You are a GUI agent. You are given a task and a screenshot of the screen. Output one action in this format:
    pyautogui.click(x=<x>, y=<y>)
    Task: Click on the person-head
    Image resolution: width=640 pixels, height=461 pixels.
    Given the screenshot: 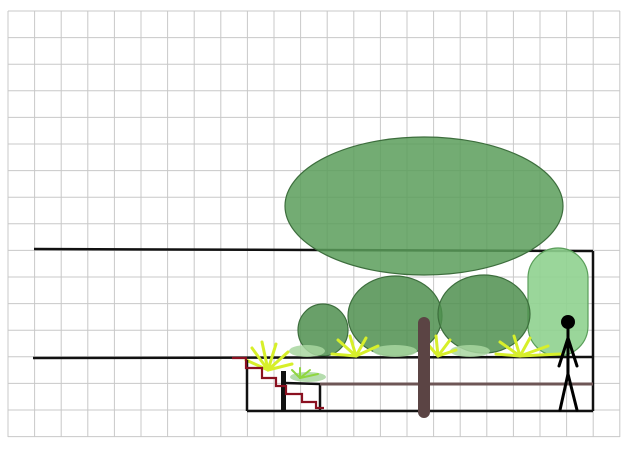 What is the action you would take?
    pyautogui.click(x=568, y=322)
    